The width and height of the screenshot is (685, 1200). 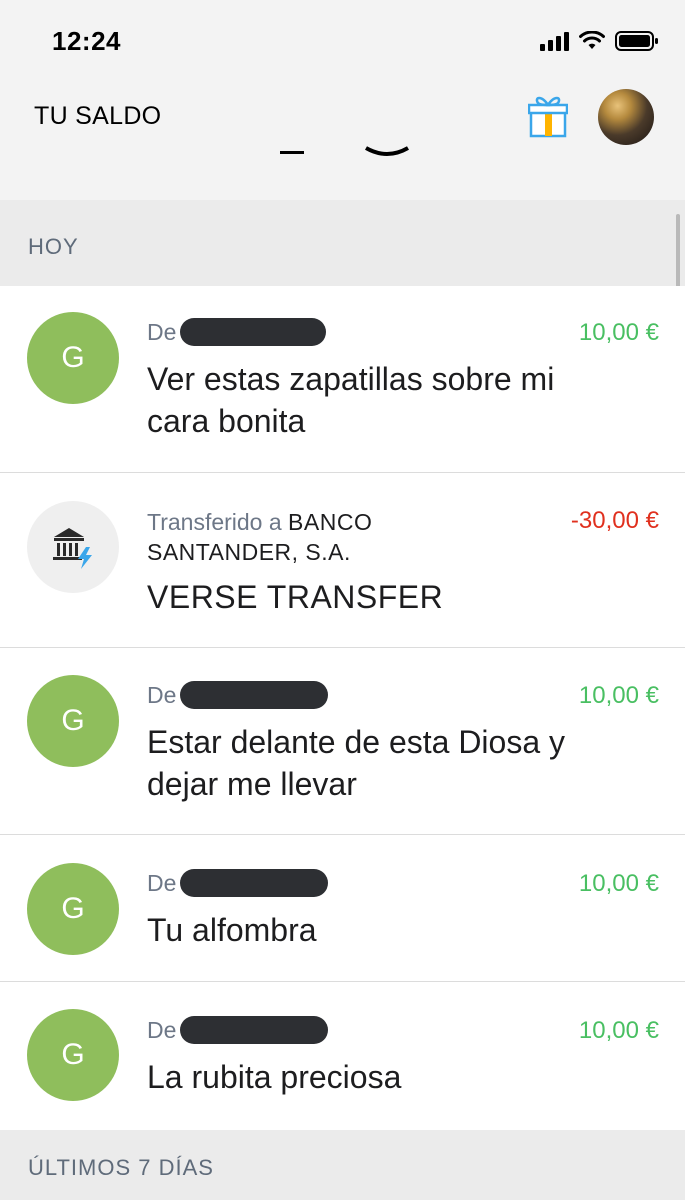 What do you see at coordinates (342, 40) in the screenshot?
I see `status-bar: 12:24` at bounding box center [342, 40].